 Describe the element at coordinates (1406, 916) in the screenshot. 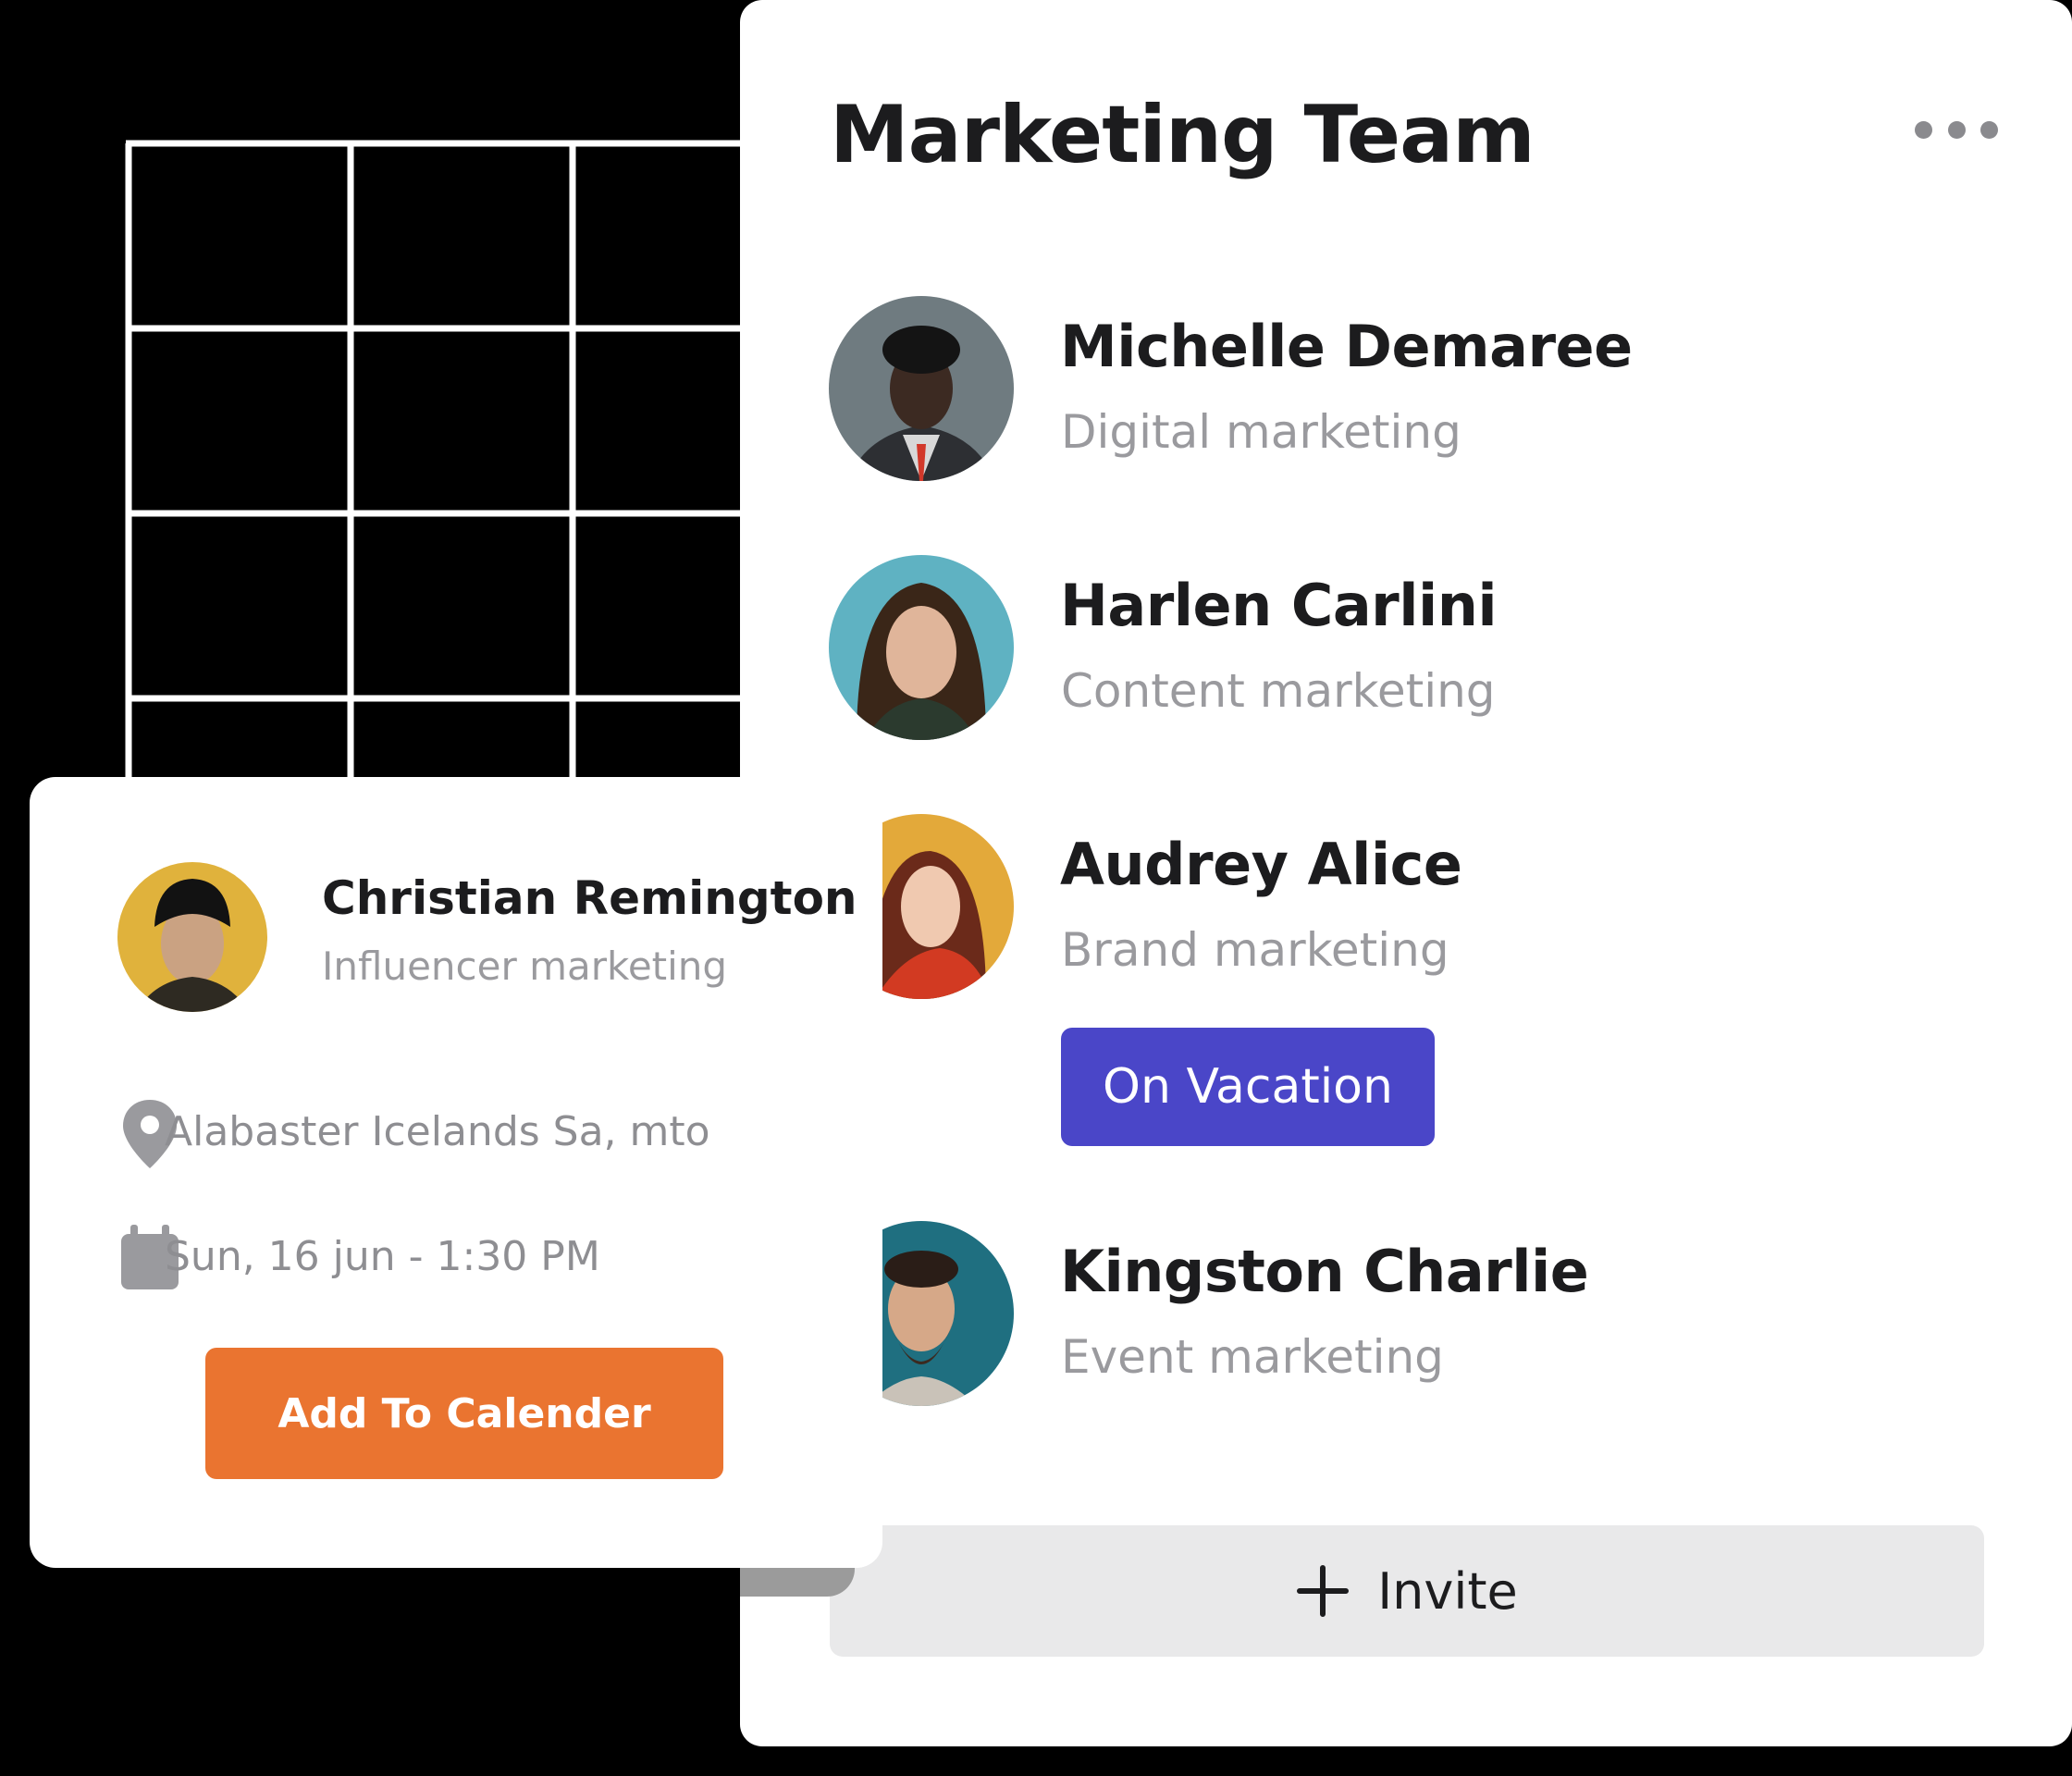

I see `member-row: Audrey Alice Brand marketing` at that location.